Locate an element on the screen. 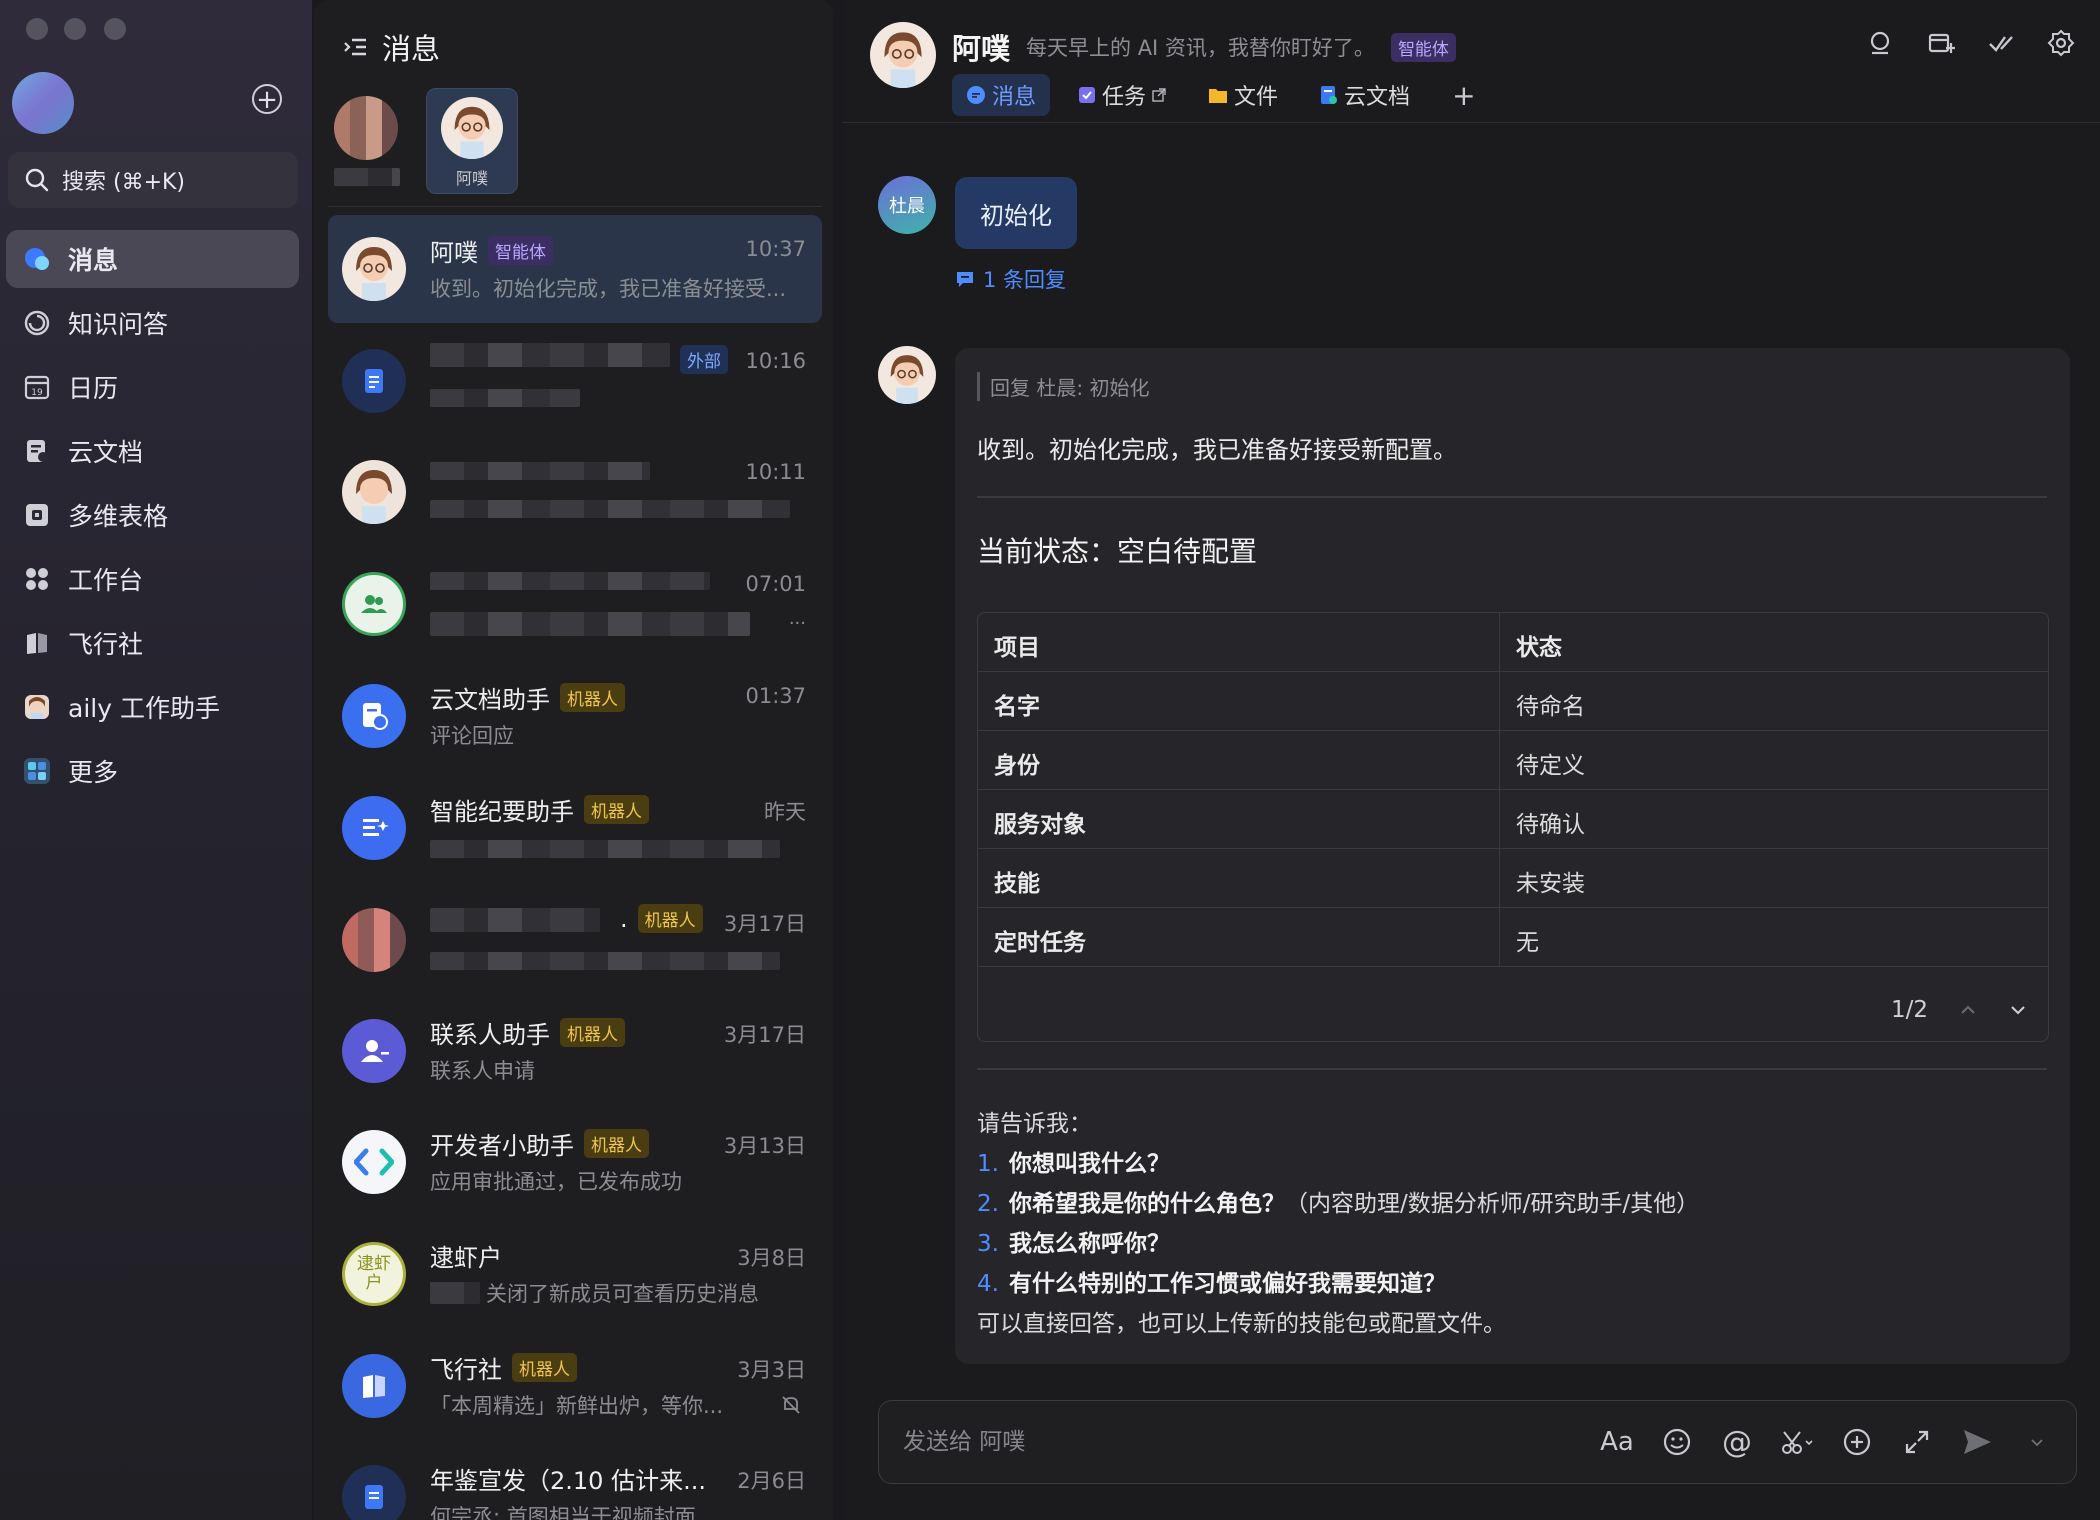 This screenshot has width=2100, height=1520. search-label: 搜索 (⌘+K) is located at coordinates (124, 182).